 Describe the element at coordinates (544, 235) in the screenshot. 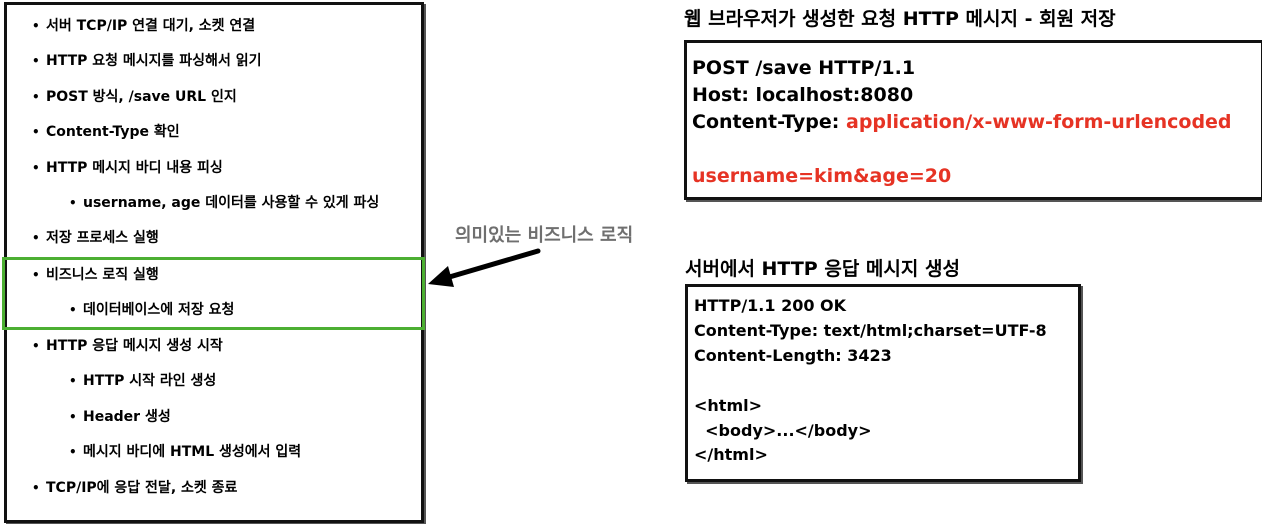

I see `annotation-label: 의미있는 비즈니스 로직` at that location.